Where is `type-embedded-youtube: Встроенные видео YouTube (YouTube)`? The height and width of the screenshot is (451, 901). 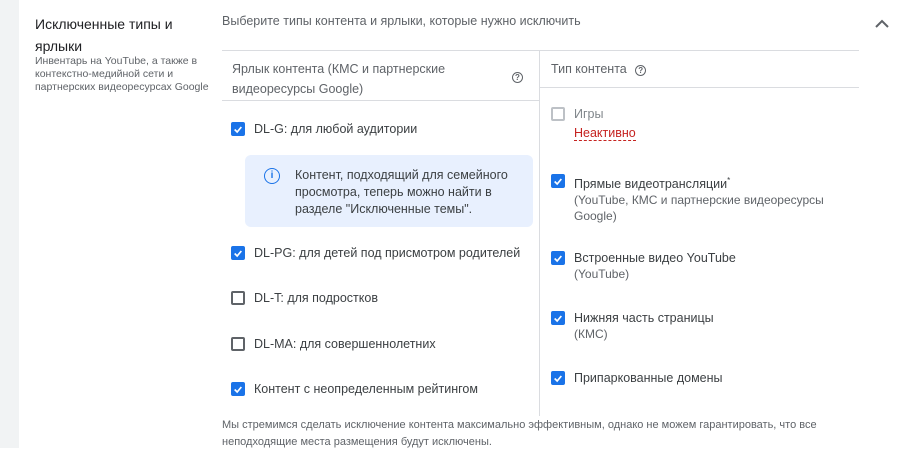
type-embedded-youtube: Встроенные видео YouTube (YouTube) is located at coordinates (643, 266).